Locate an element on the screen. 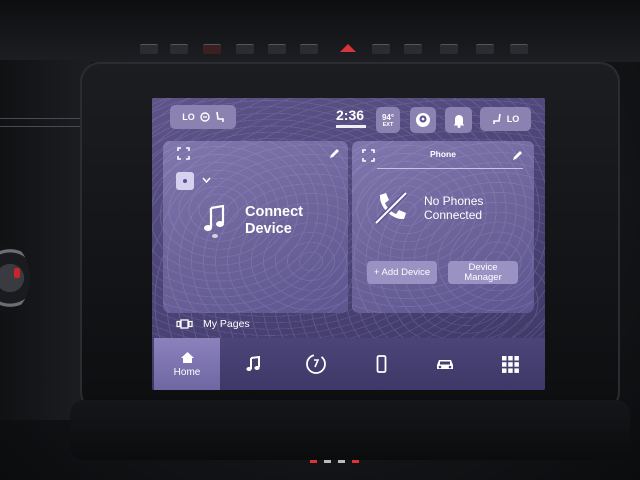 The image size is (640, 480). my-pages-button: My Pages is located at coordinates (213, 324).